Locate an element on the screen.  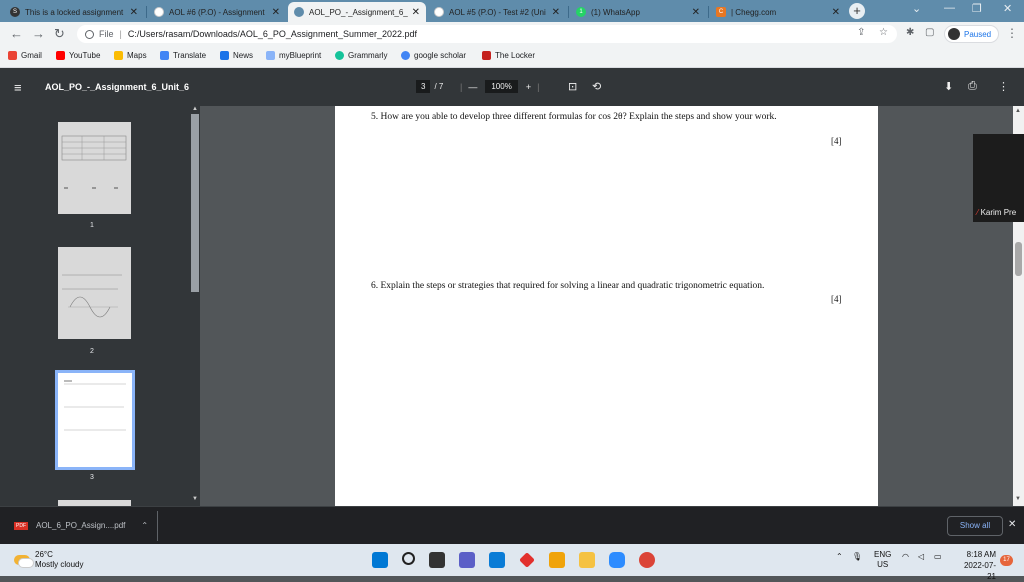
zoom-in-icon: + is located at coordinates (528, 87).